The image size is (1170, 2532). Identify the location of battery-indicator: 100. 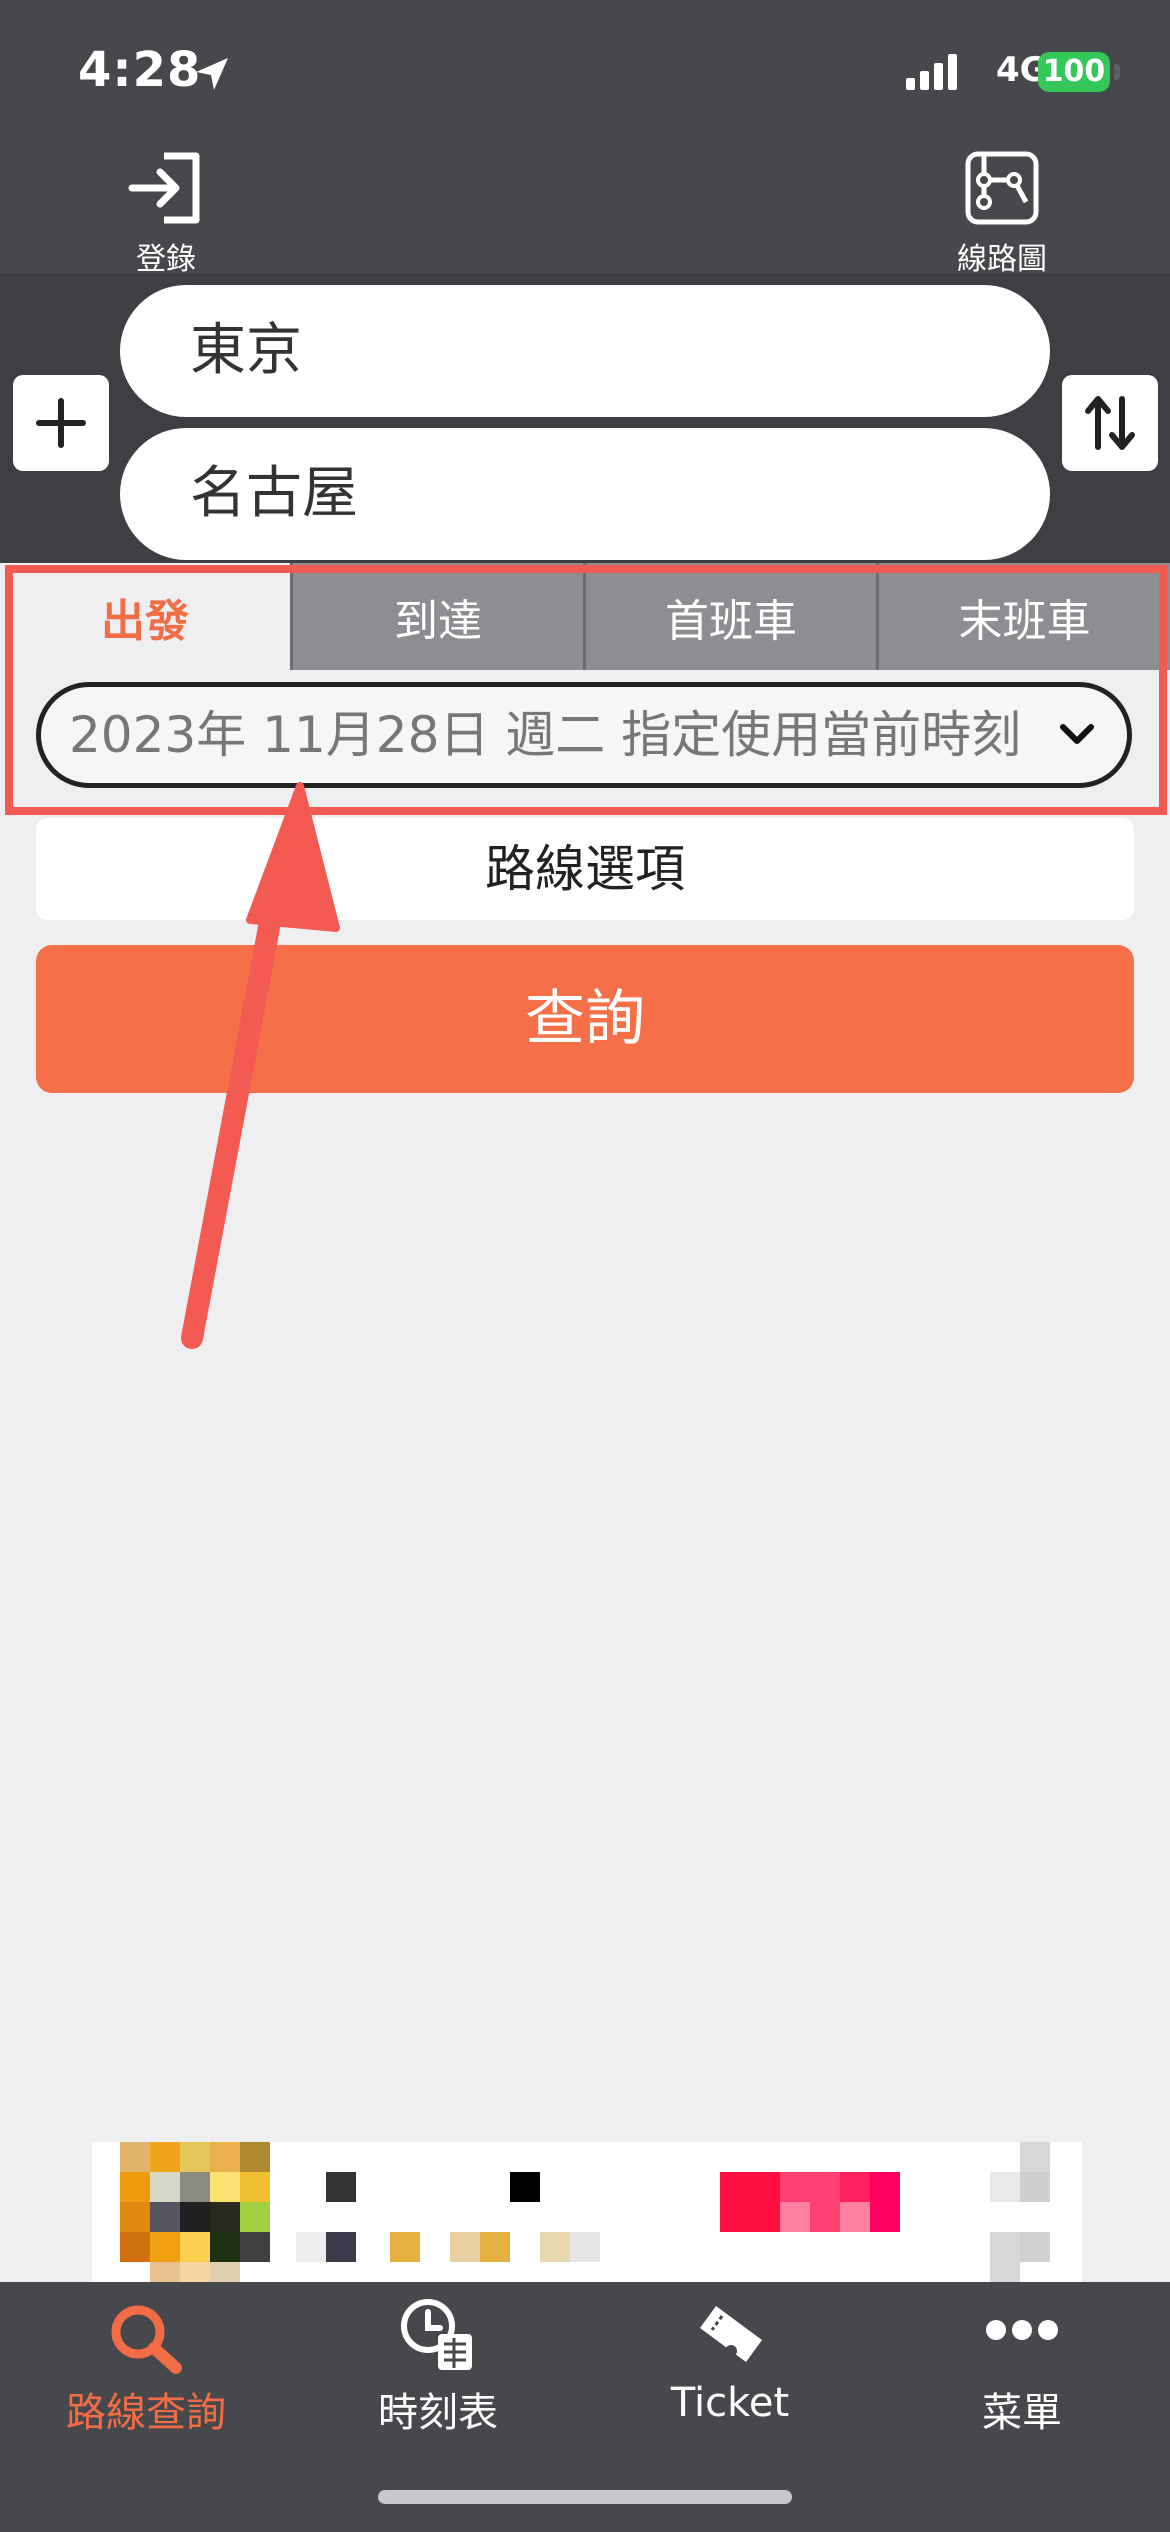
(1074, 72).